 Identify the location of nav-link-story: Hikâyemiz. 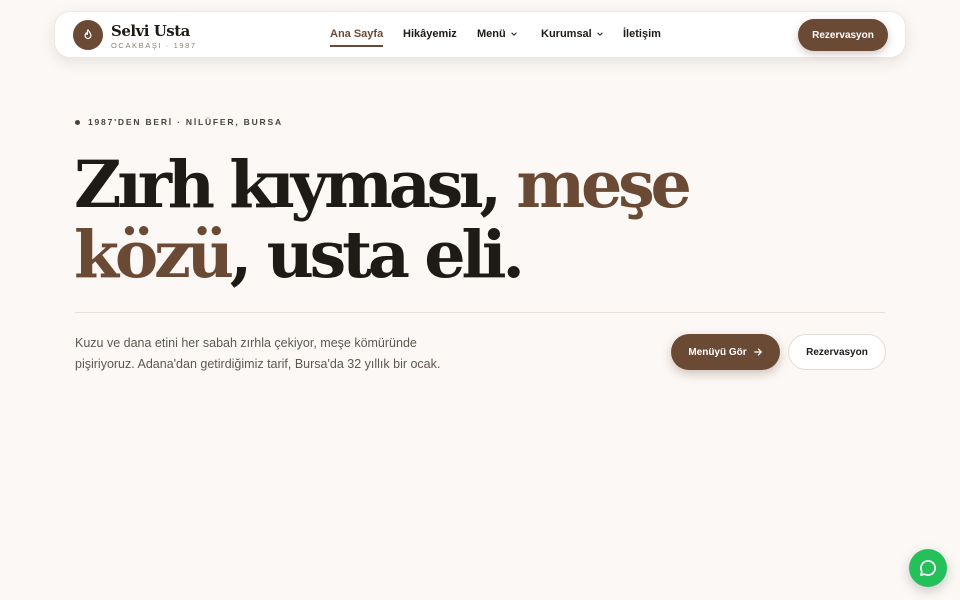
(430, 34).